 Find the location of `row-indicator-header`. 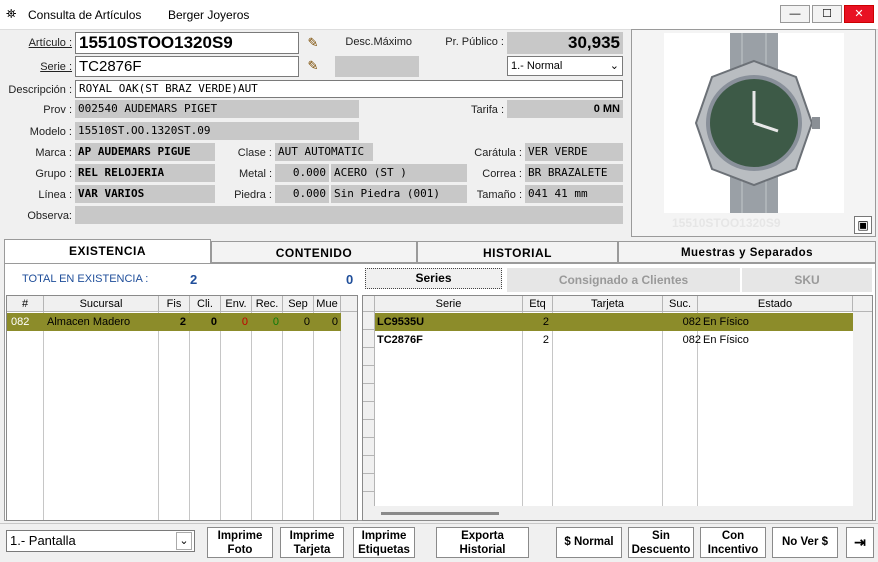

row-indicator-header is located at coordinates (369, 304).